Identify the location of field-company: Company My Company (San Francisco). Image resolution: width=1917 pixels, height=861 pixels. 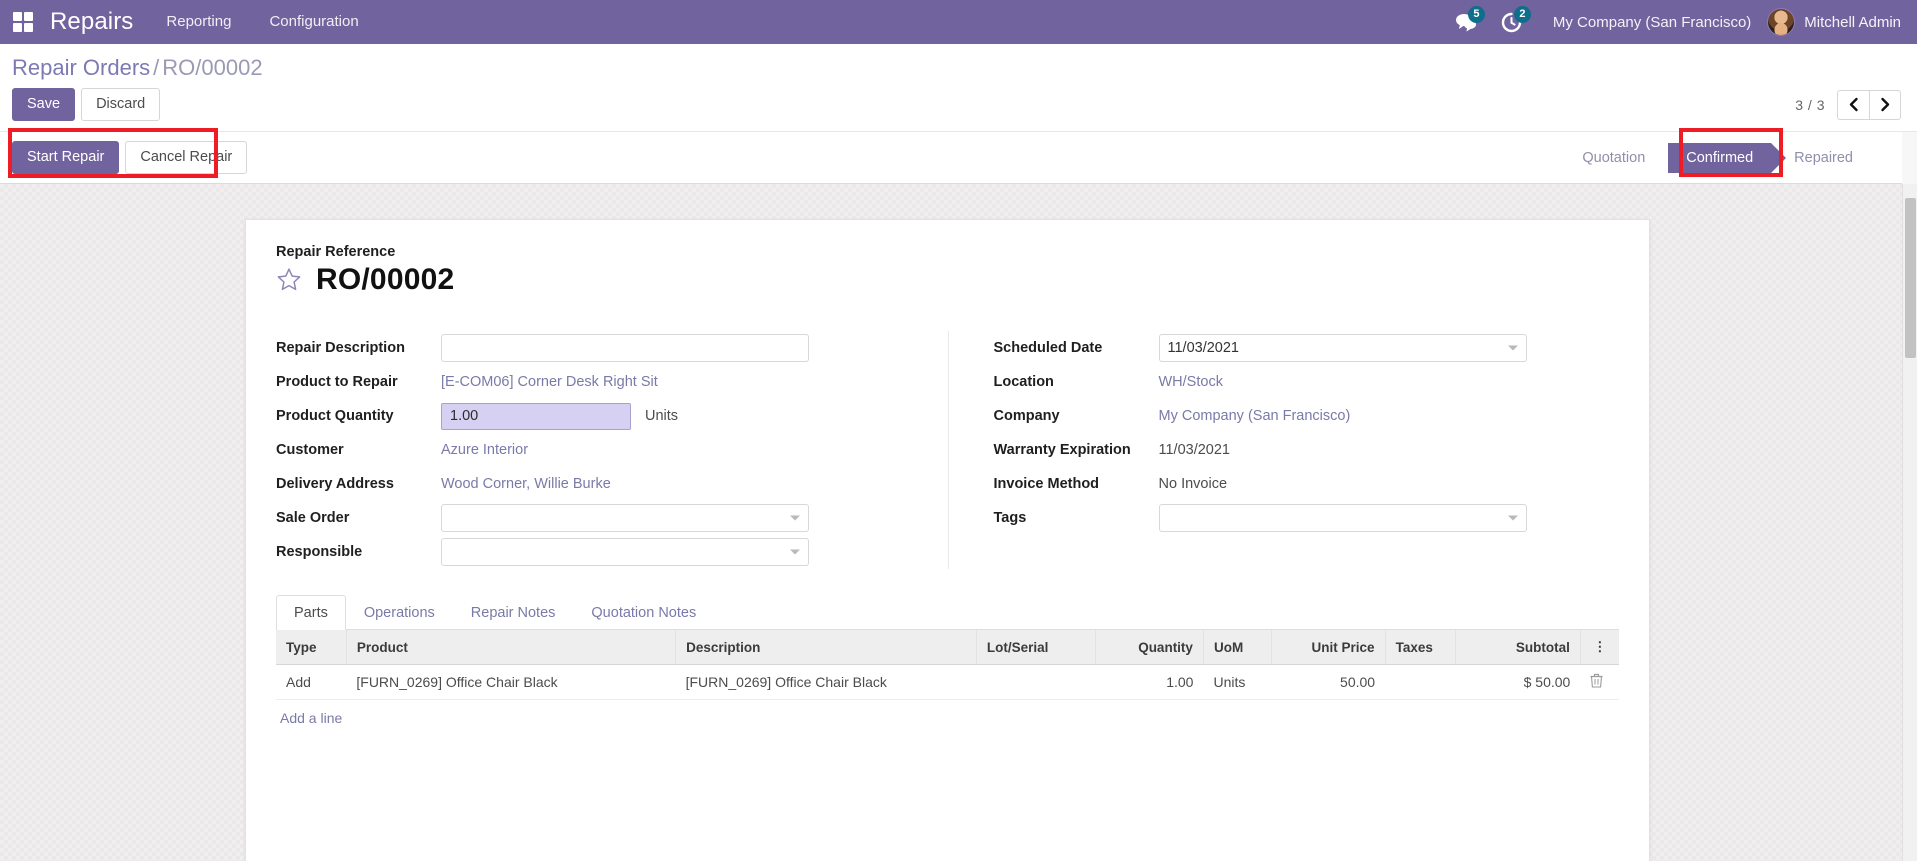
(1307, 416).